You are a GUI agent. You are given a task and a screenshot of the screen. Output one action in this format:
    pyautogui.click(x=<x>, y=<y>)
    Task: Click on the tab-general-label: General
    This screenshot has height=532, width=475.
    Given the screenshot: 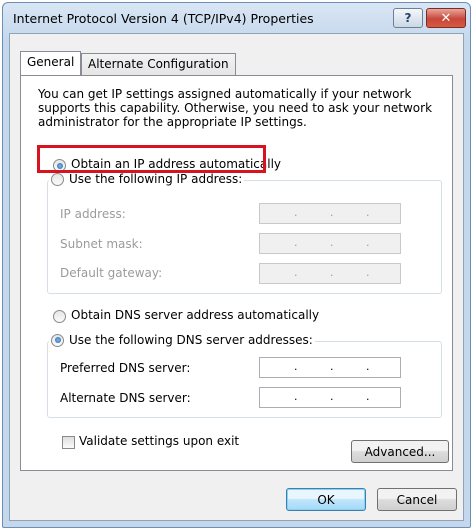 What is the action you would take?
    pyautogui.click(x=51, y=62)
    